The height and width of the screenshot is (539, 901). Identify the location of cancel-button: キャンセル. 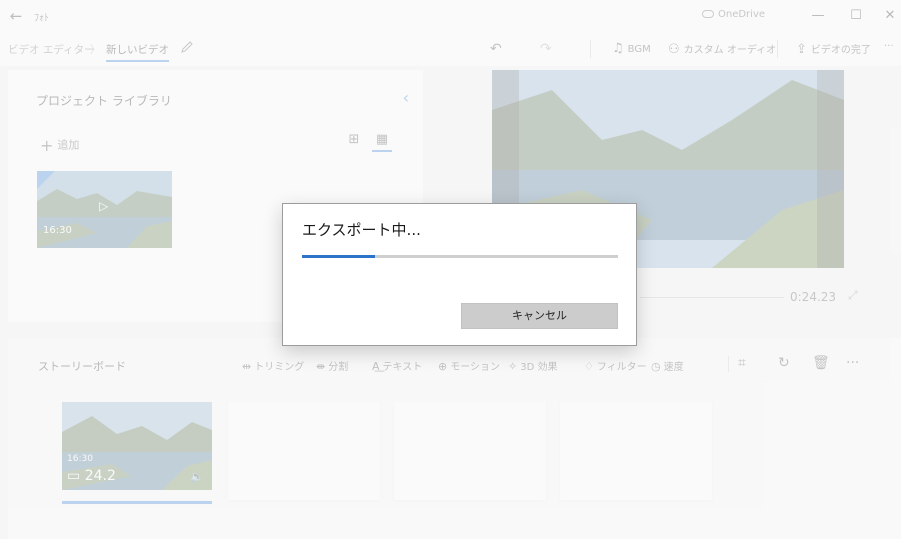
(539, 316).